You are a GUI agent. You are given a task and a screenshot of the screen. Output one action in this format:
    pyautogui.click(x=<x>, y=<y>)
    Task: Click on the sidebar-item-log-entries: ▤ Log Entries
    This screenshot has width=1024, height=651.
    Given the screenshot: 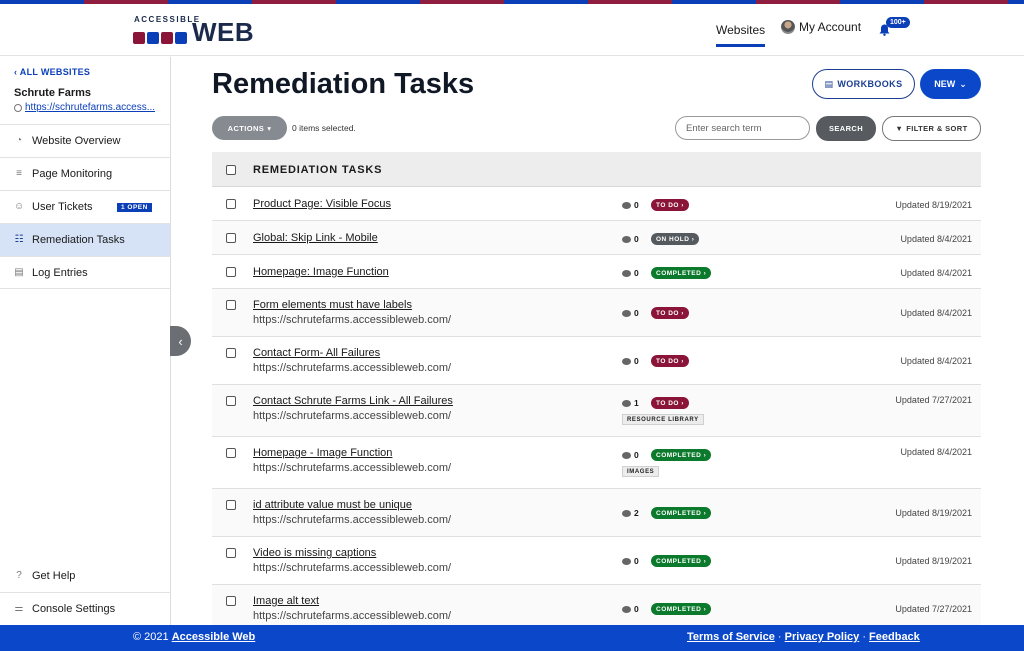 What is the action you would take?
    pyautogui.click(x=85, y=272)
    